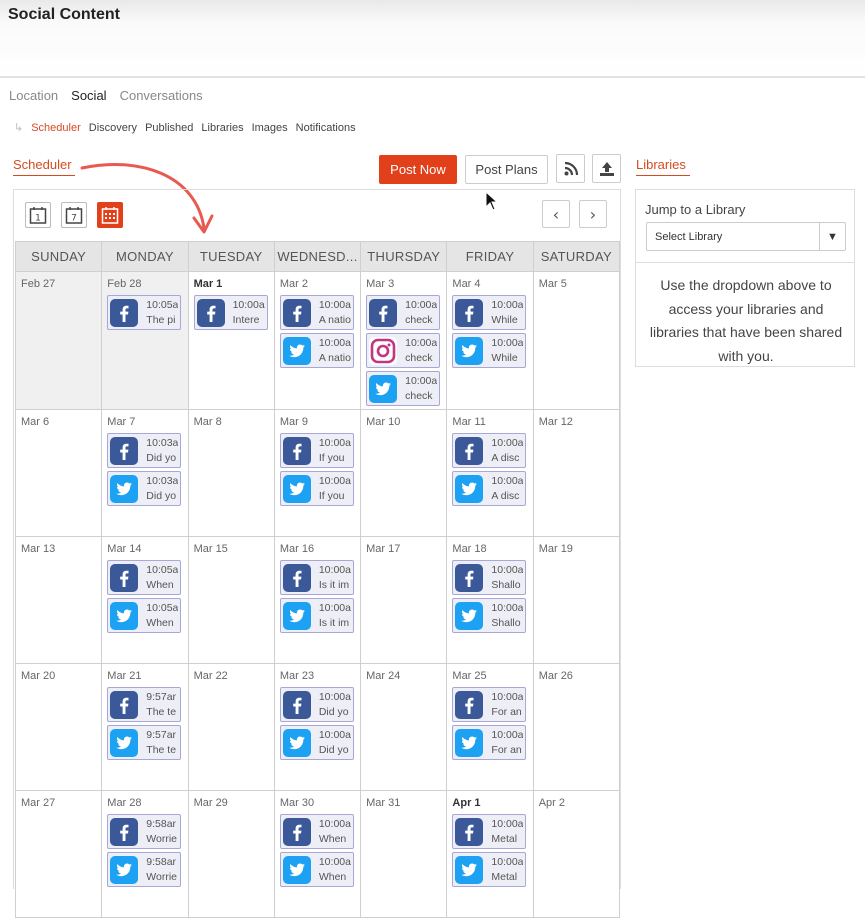 This screenshot has height=918, width=865. What do you see at coordinates (576, 340) in the screenshot?
I see `calendar-day-cell: Mar 5` at bounding box center [576, 340].